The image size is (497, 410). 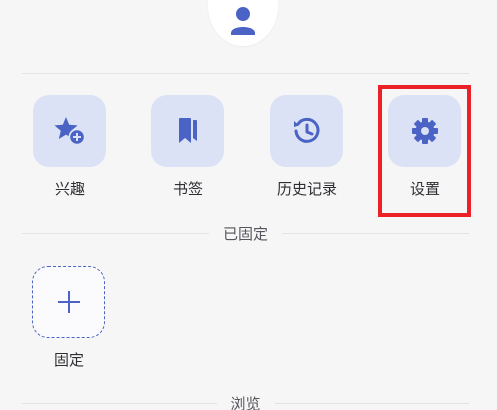 I want to click on bookmarks-label: 书签, so click(x=187, y=189).